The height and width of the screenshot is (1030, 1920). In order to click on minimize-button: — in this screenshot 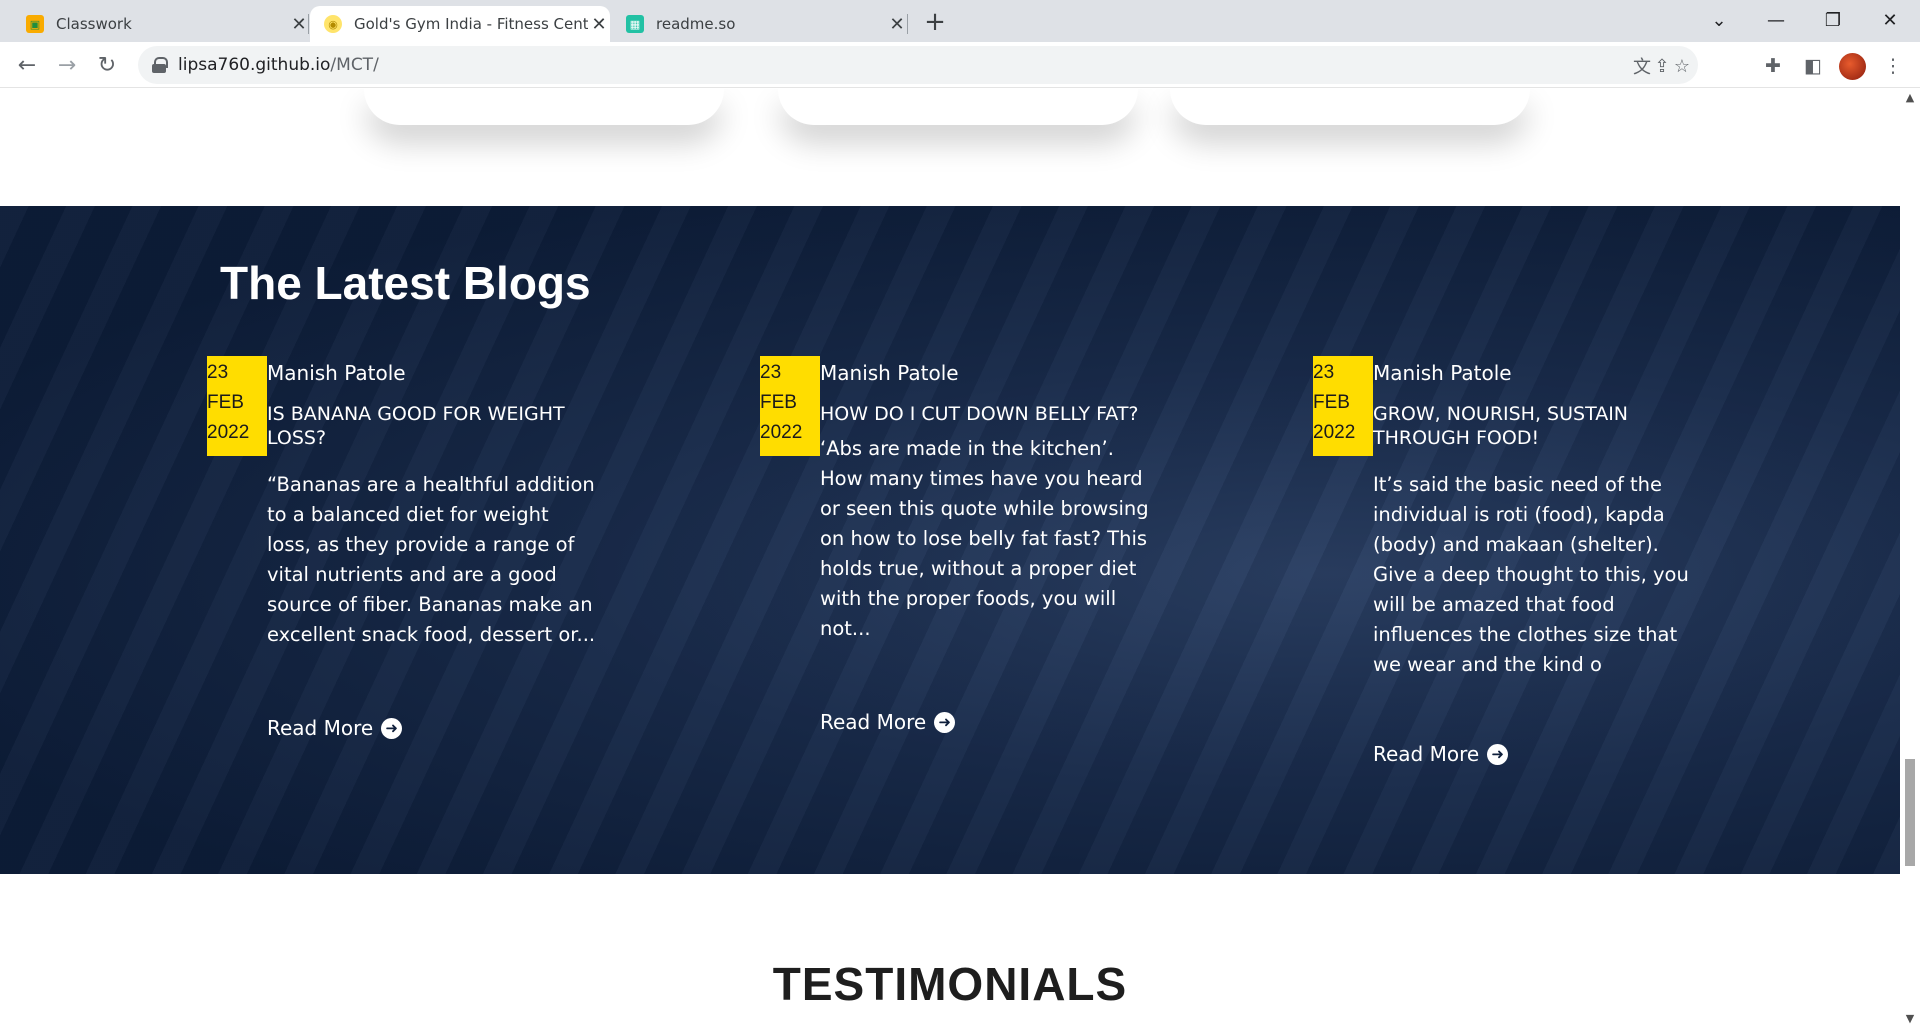, I will do `click(1776, 20)`.